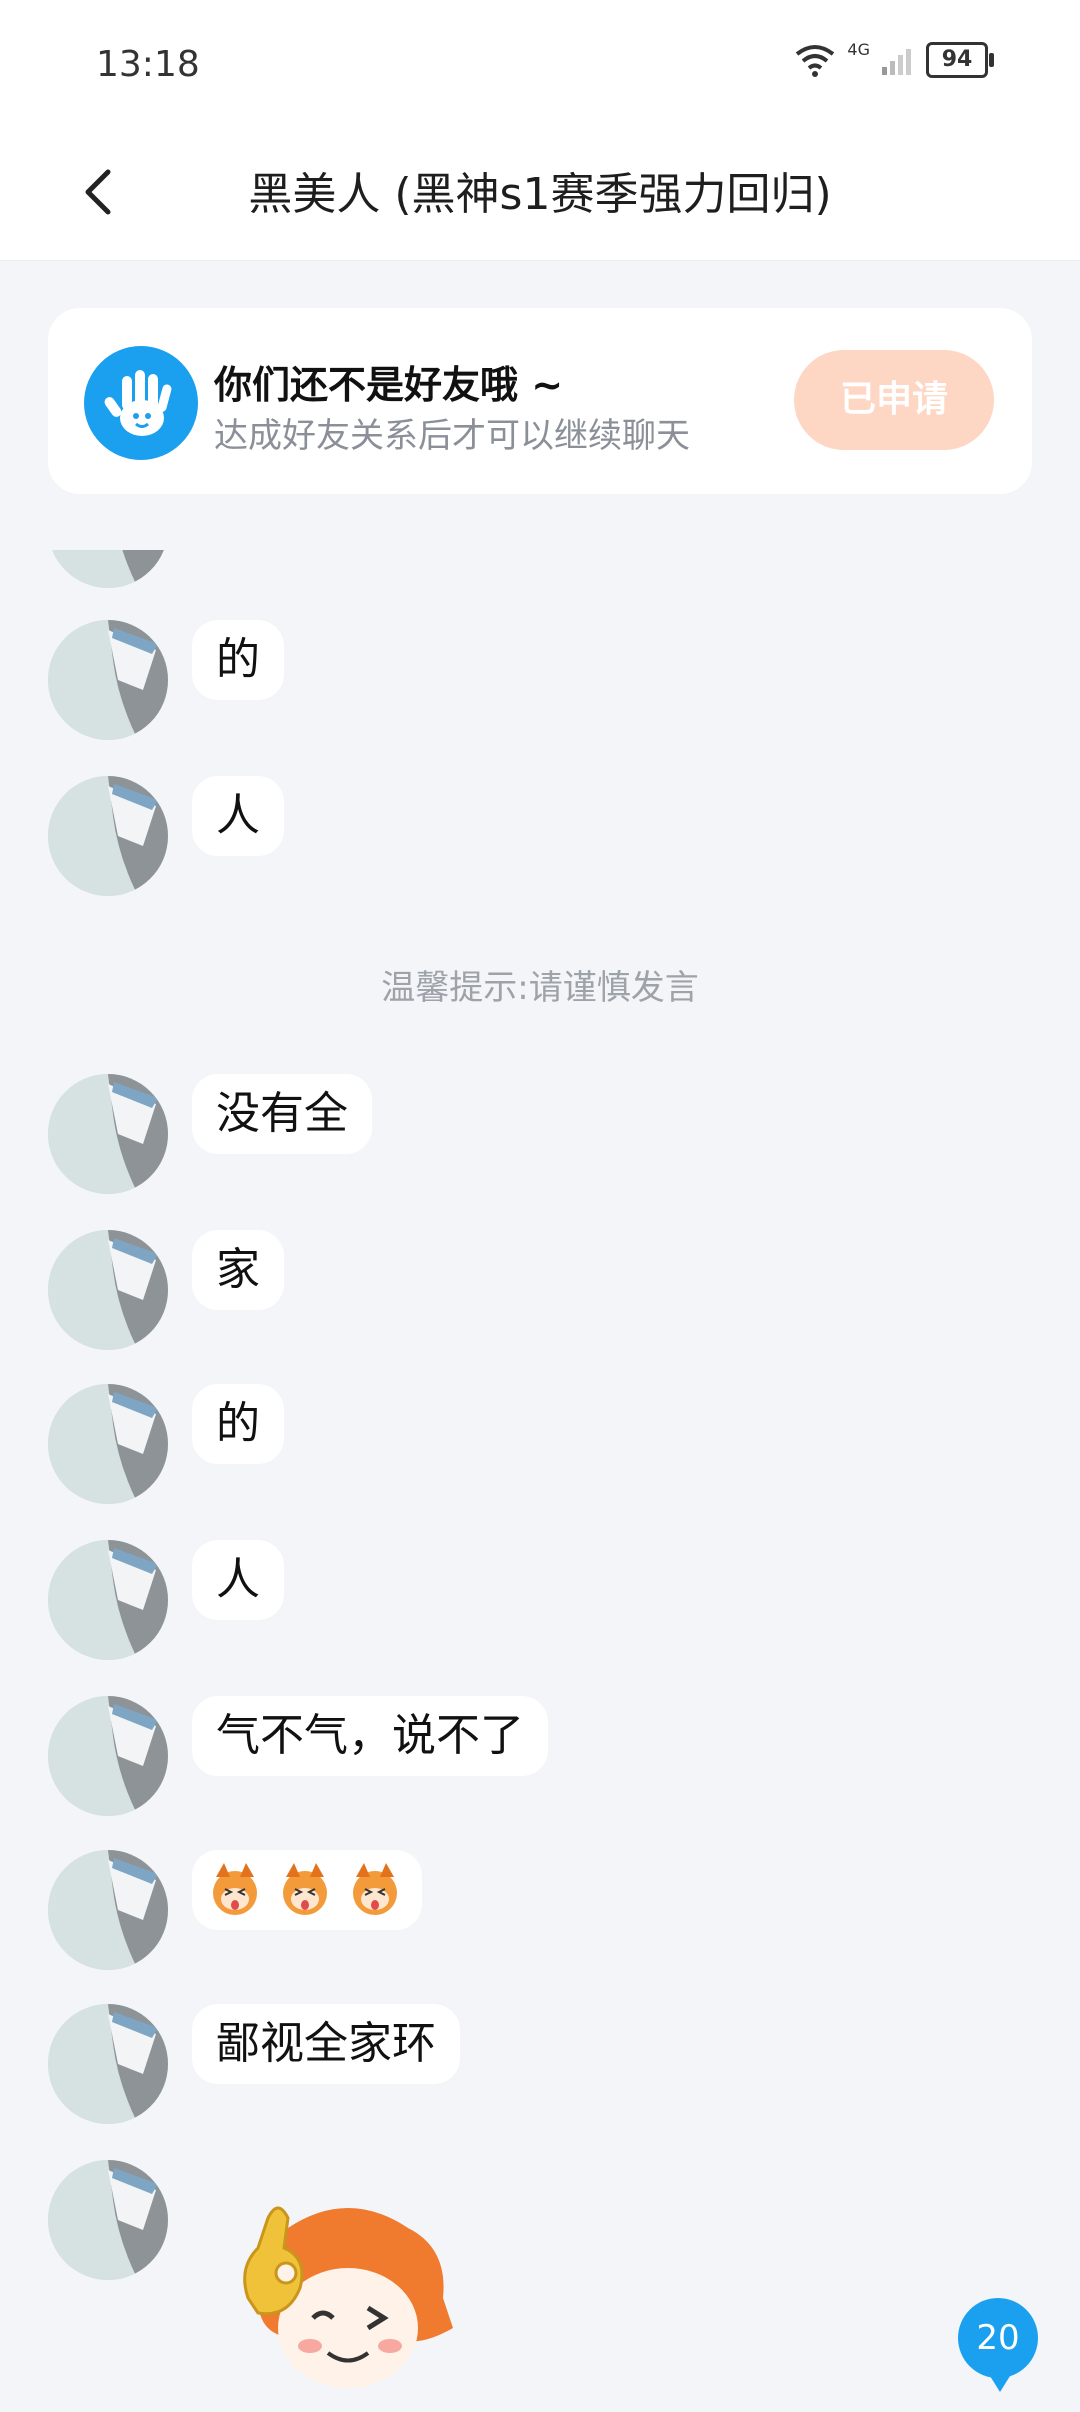  What do you see at coordinates (498, 2064) in the screenshot?
I see `message-row: 鄙视全家环` at bounding box center [498, 2064].